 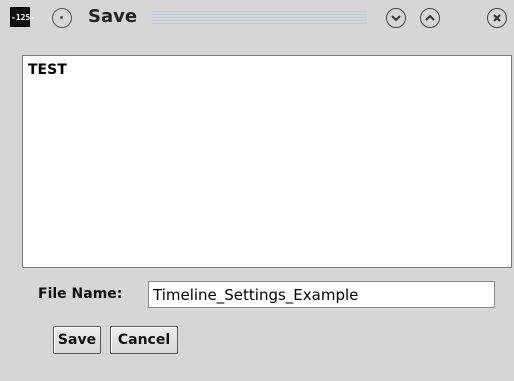 I want to click on close-button, so click(x=497, y=18).